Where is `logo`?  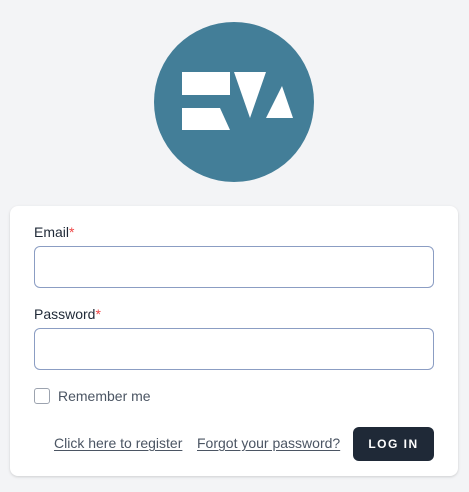
logo is located at coordinates (234, 102).